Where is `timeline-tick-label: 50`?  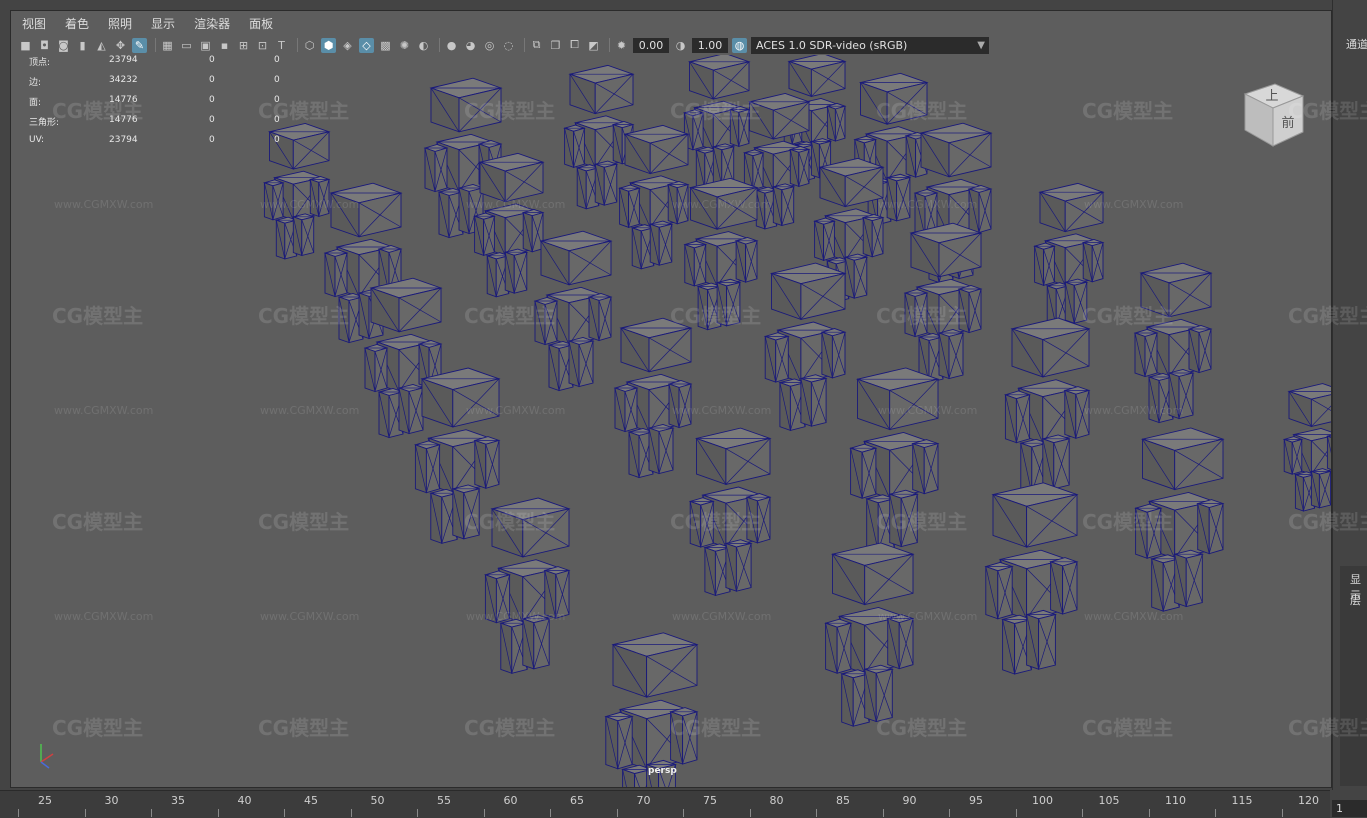
timeline-tick-label: 50 is located at coordinates (377, 800).